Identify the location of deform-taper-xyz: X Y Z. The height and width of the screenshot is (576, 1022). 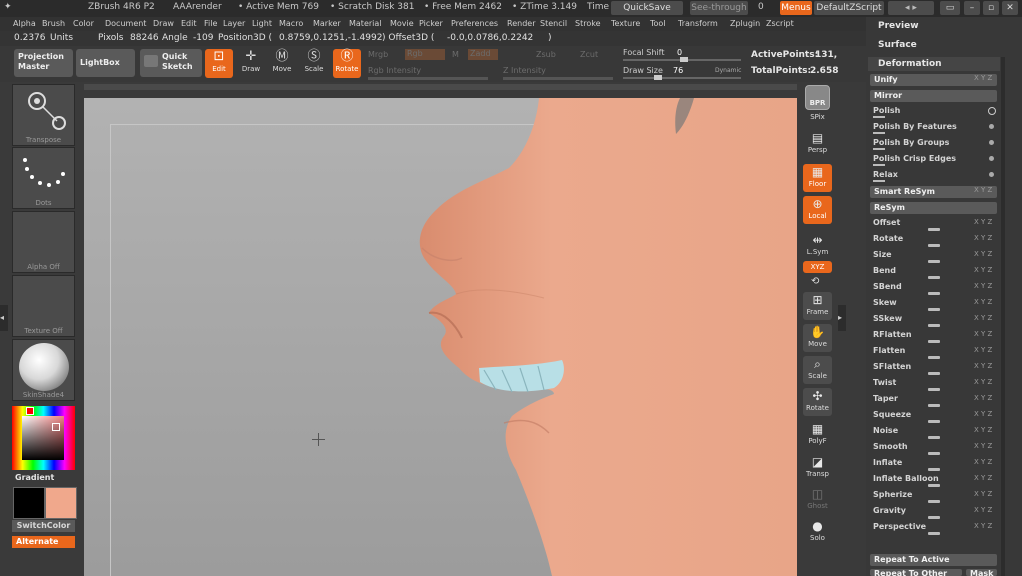
(983, 398).